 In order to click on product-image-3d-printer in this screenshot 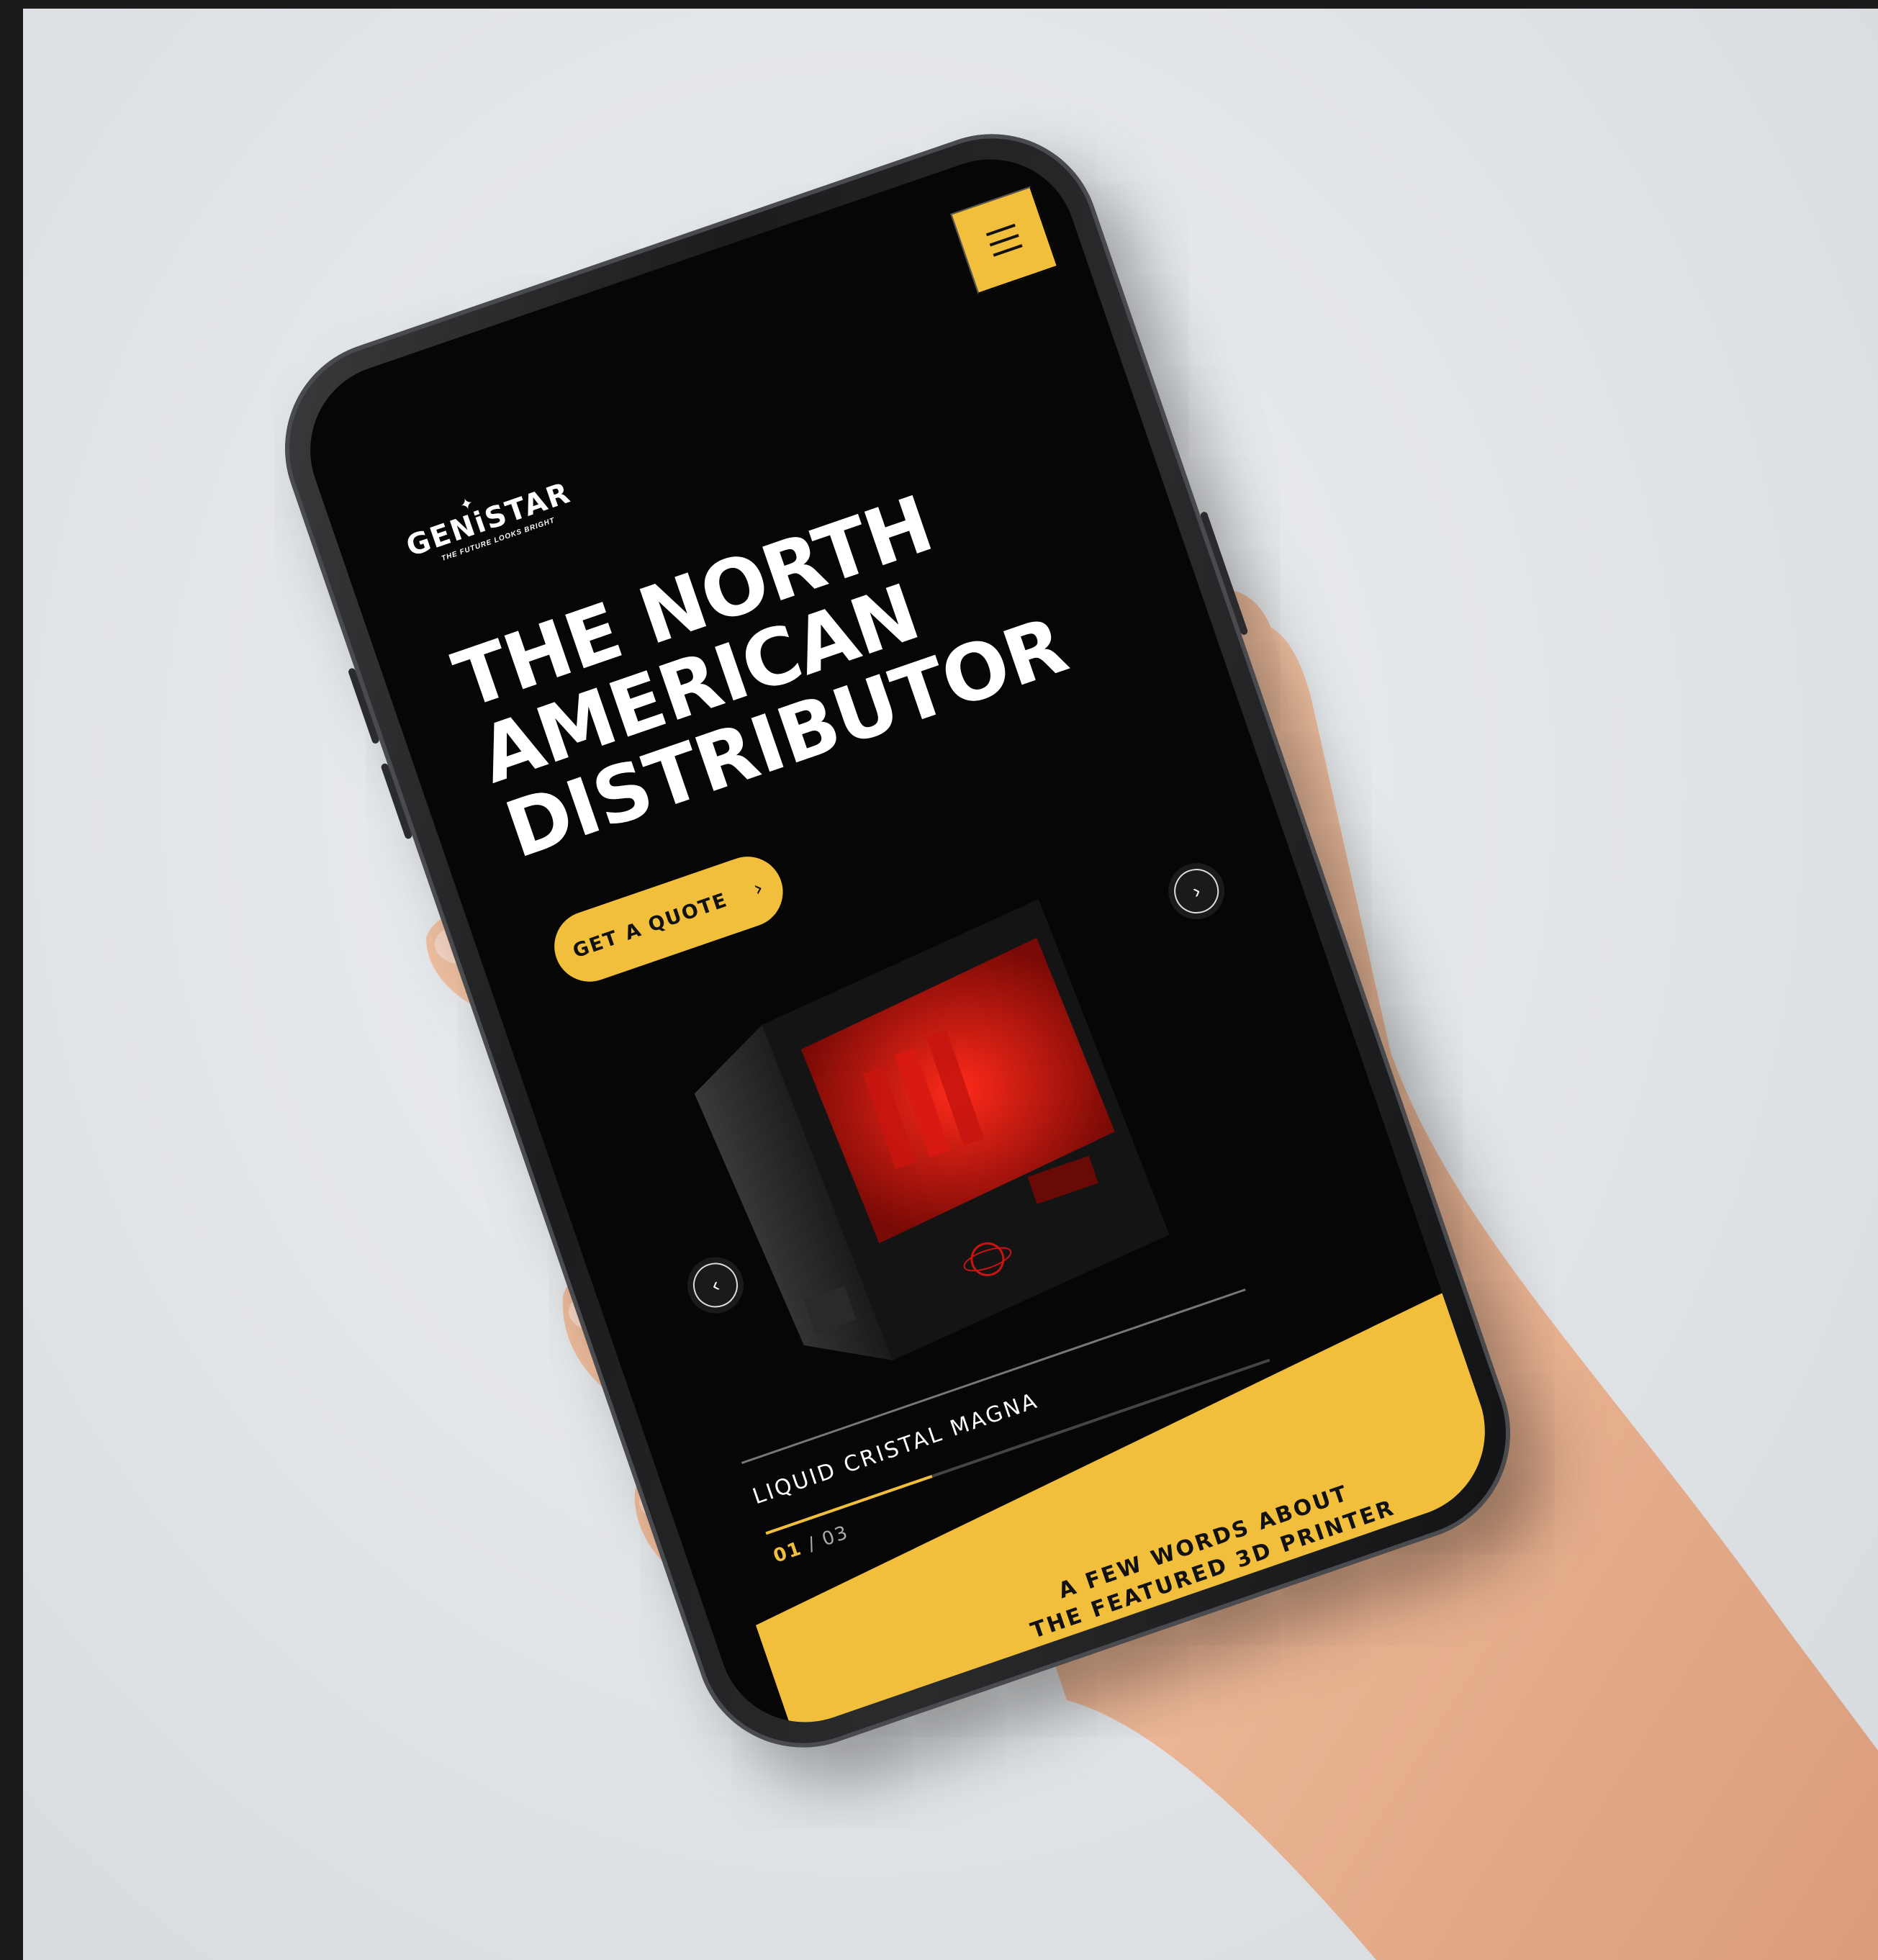, I will do `click(932, 1129)`.